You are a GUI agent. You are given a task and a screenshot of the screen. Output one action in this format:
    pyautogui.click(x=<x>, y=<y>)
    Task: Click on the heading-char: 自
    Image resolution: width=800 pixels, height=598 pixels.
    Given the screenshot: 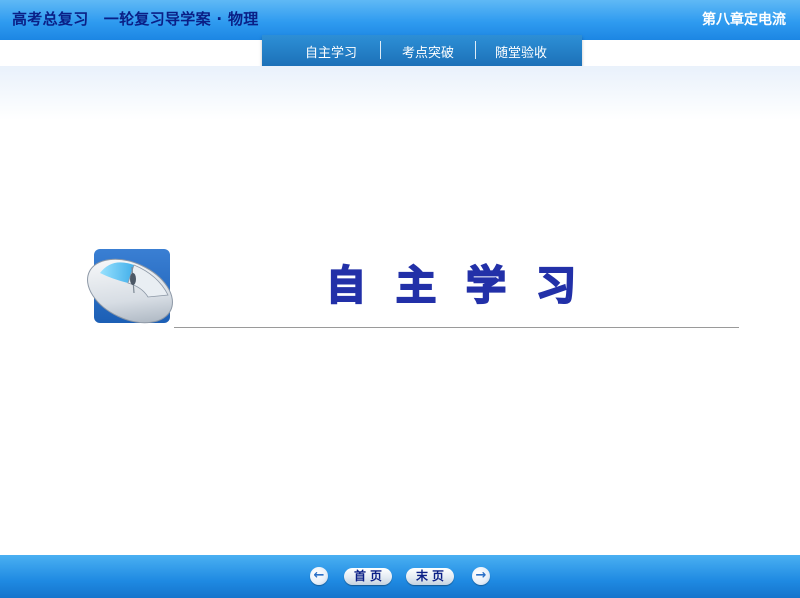 What is the action you would take?
    pyautogui.click(x=346, y=286)
    